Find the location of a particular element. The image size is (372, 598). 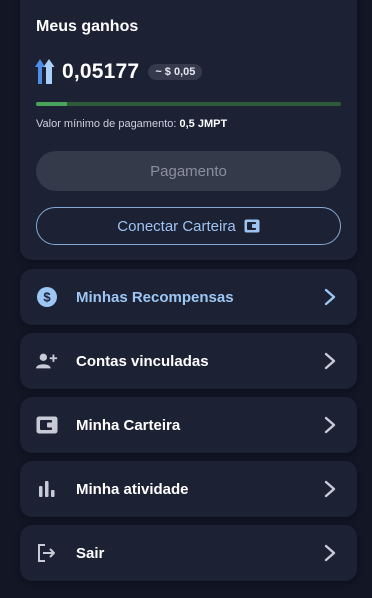

menu-item-my-rewards: $ Minhas Recompensas is located at coordinates (188, 297).